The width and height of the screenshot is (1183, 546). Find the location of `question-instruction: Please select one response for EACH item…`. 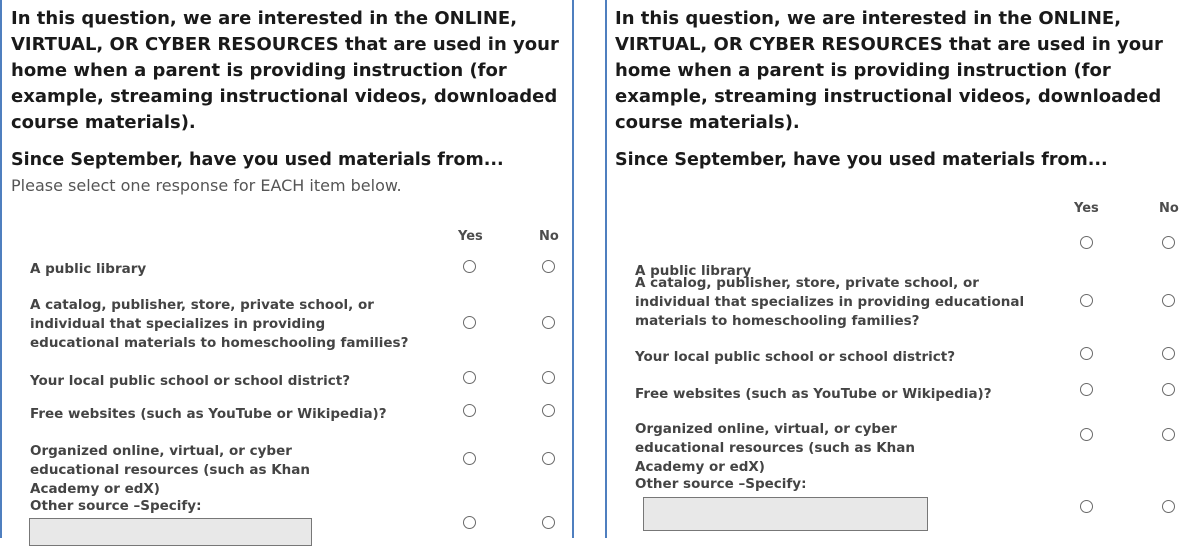

question-instruction: Please select one response for EACH item… is located at coordinates (206, 185).